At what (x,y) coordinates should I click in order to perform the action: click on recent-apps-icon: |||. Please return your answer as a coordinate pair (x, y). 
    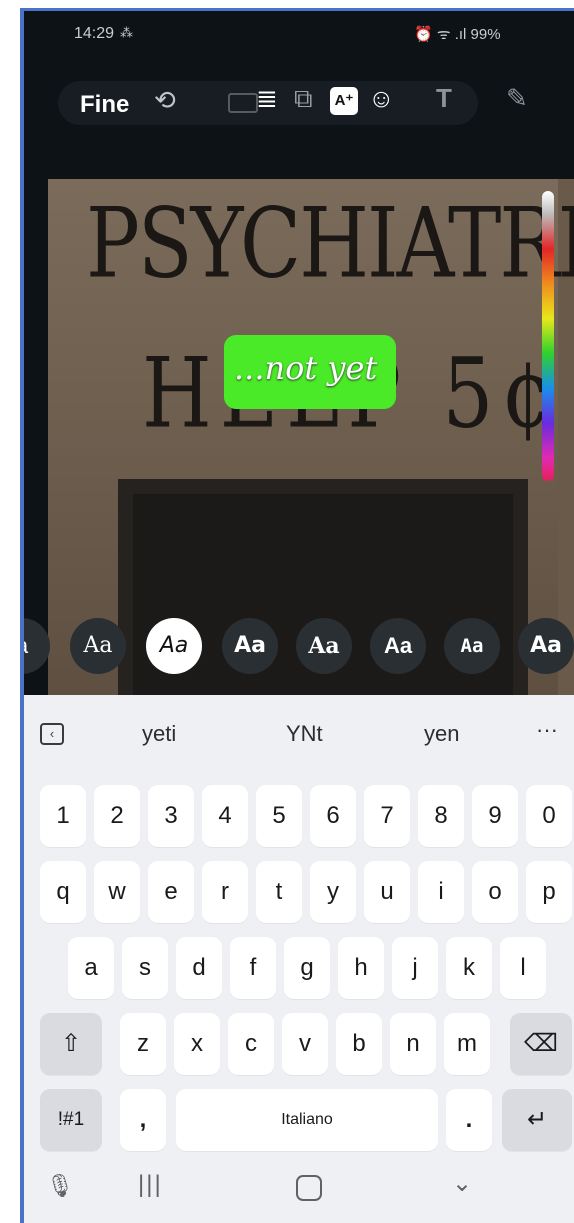
    Looking at the image, I should click on (150, 1185).